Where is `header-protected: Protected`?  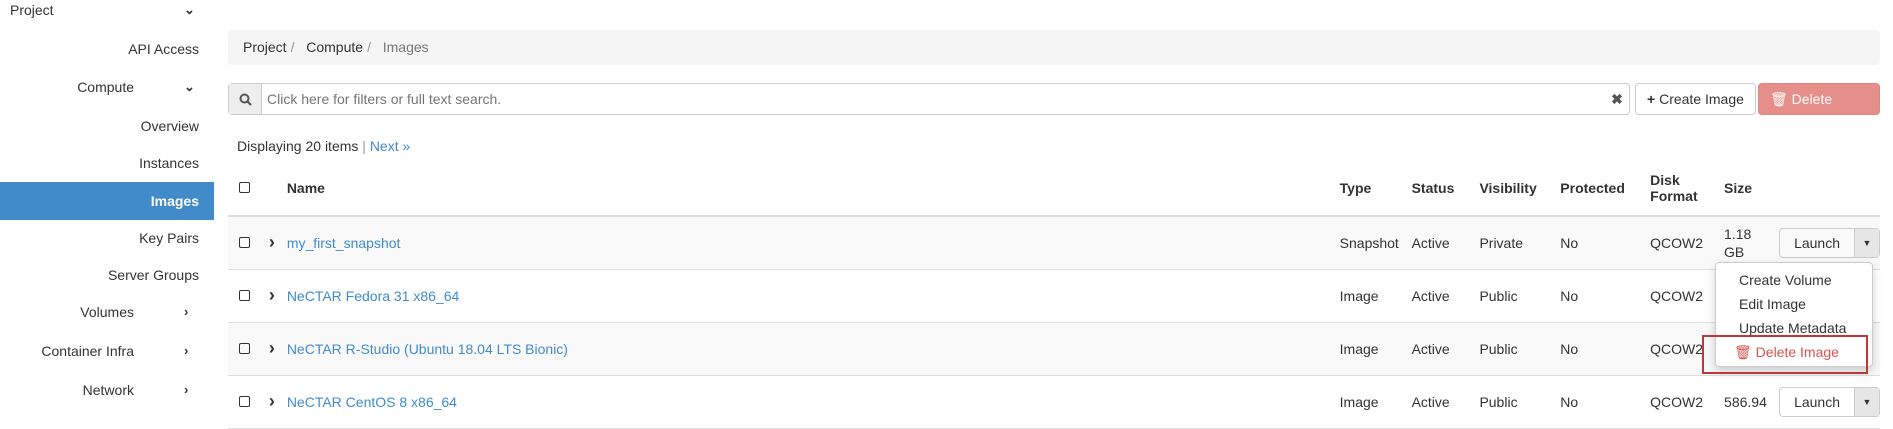 header-protected: Protected is located at coordinates (1605, 188).